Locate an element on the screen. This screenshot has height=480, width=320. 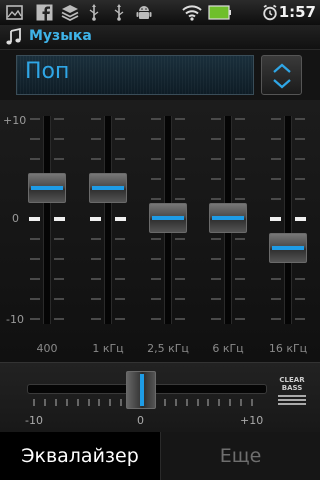
balance-slider-knob is located at coordinates (141, 390).